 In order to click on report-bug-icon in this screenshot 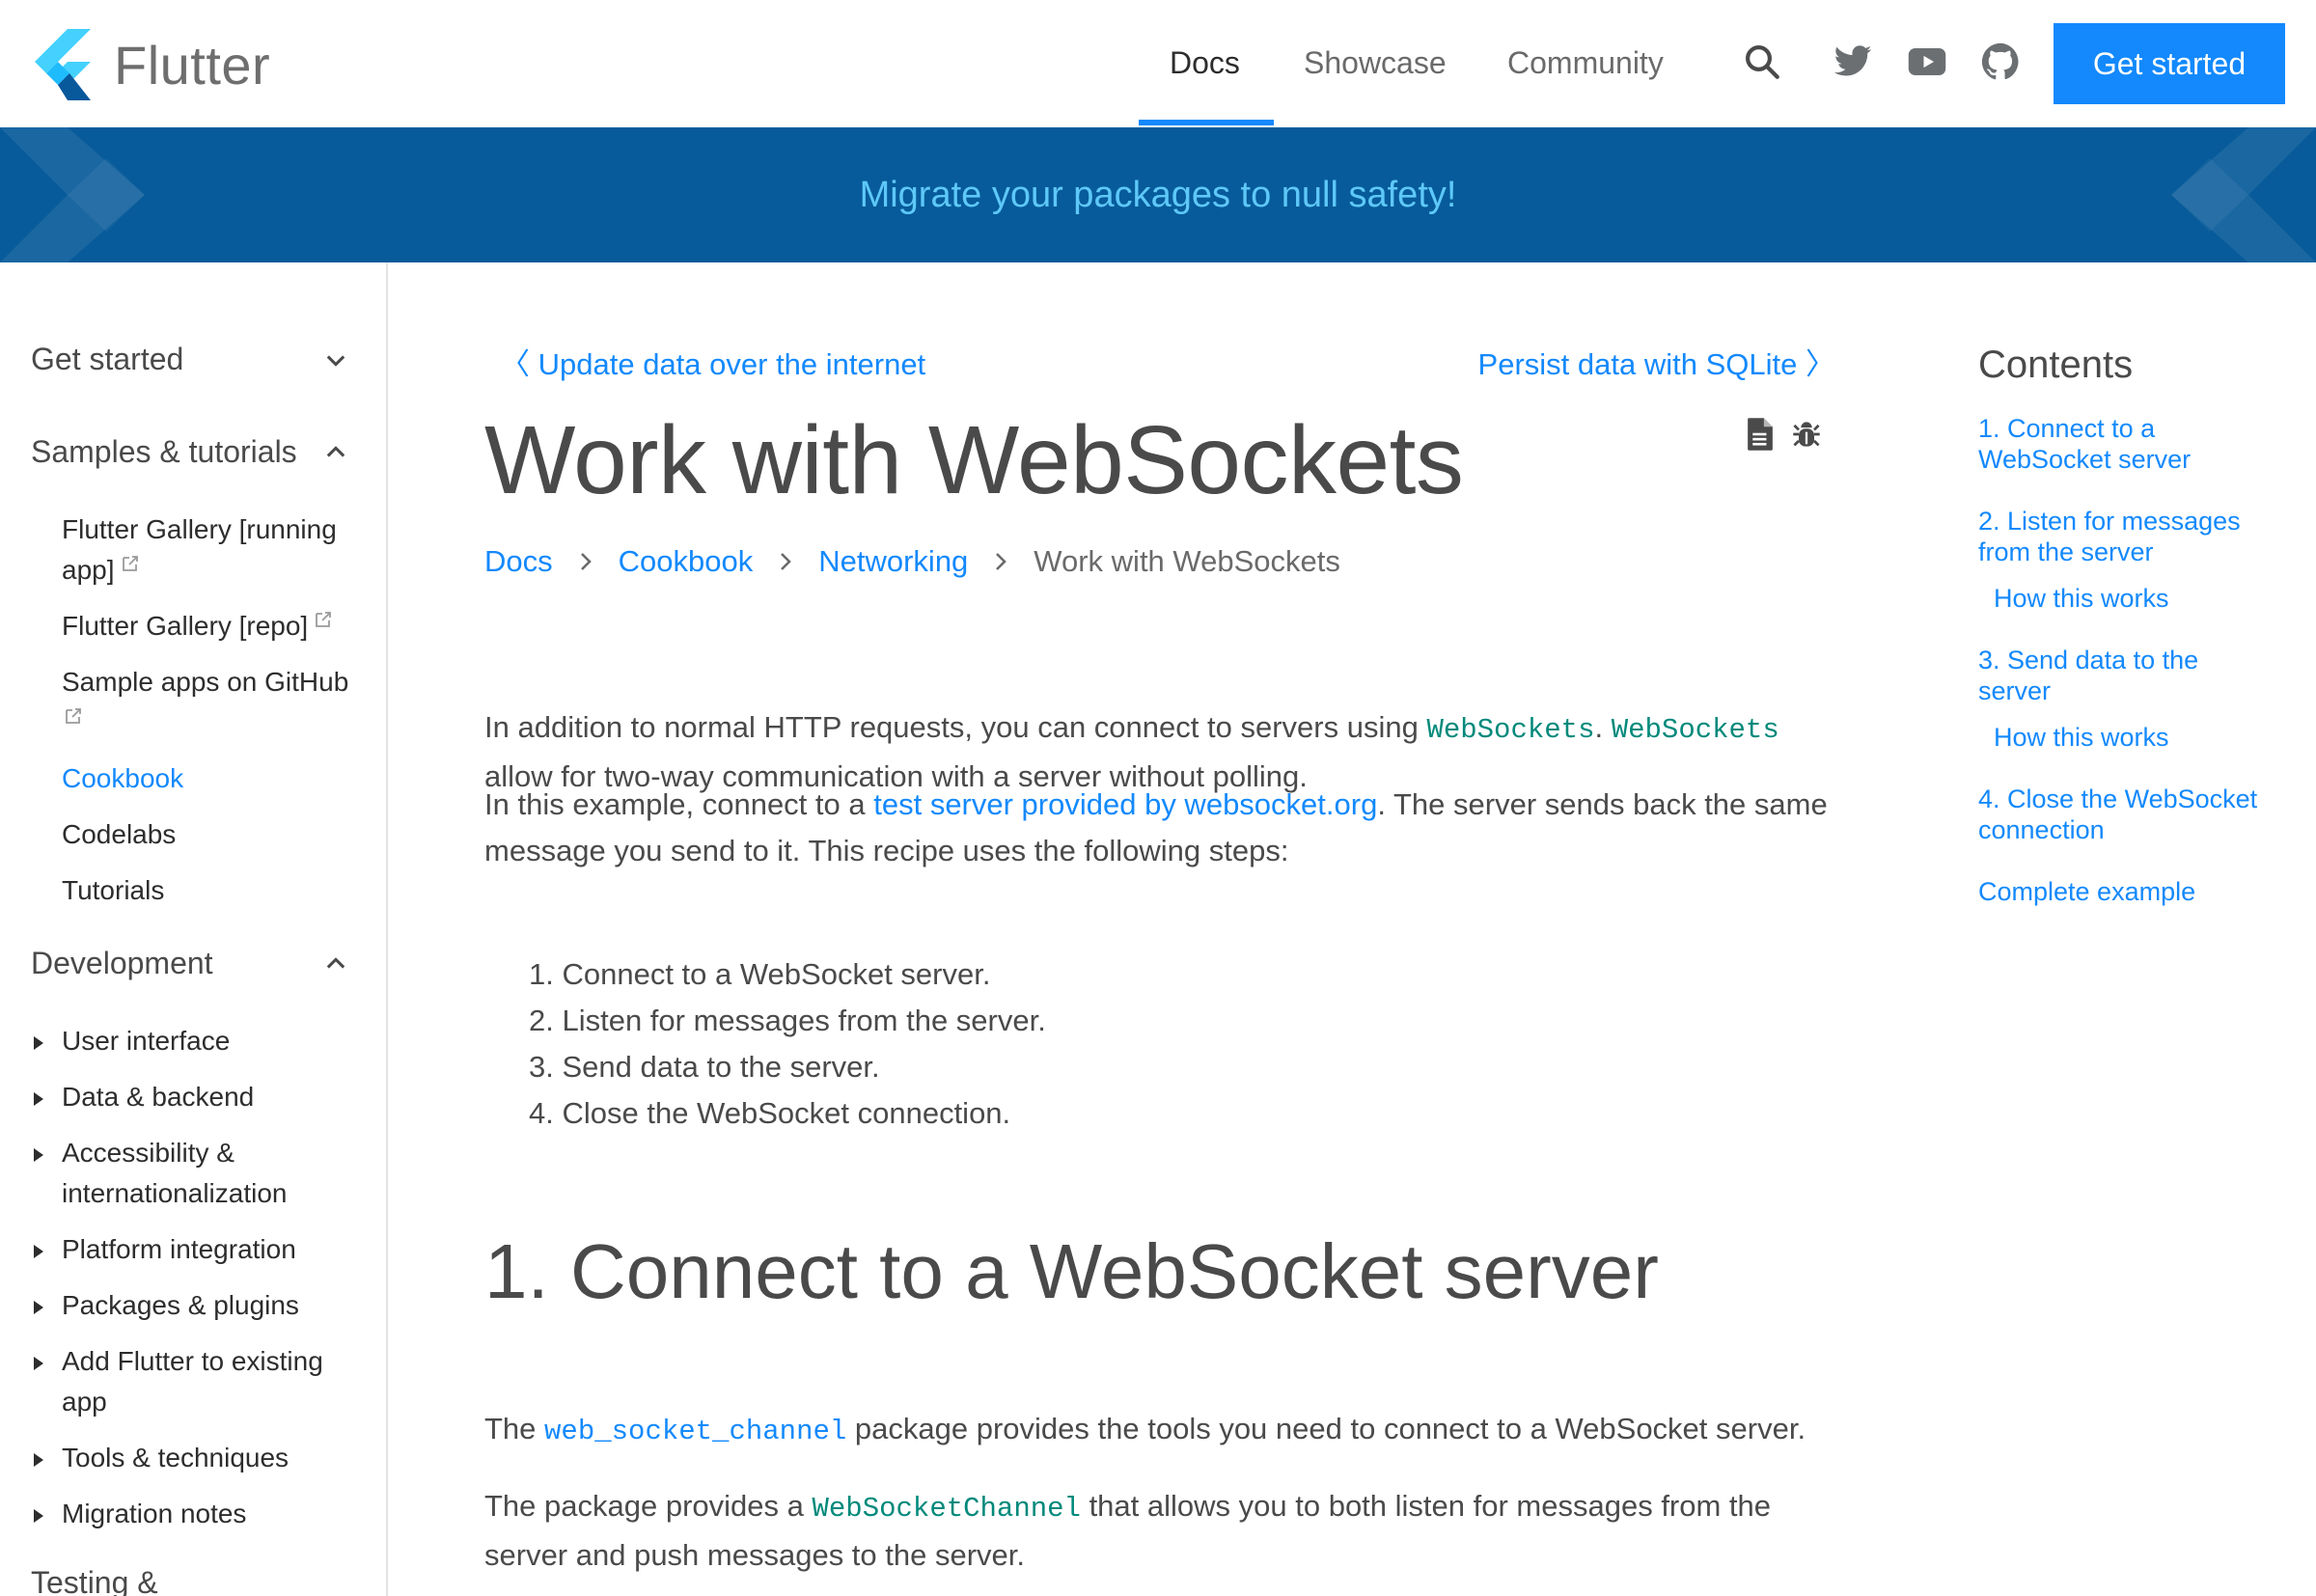, I will do `click(1806, 435)`.